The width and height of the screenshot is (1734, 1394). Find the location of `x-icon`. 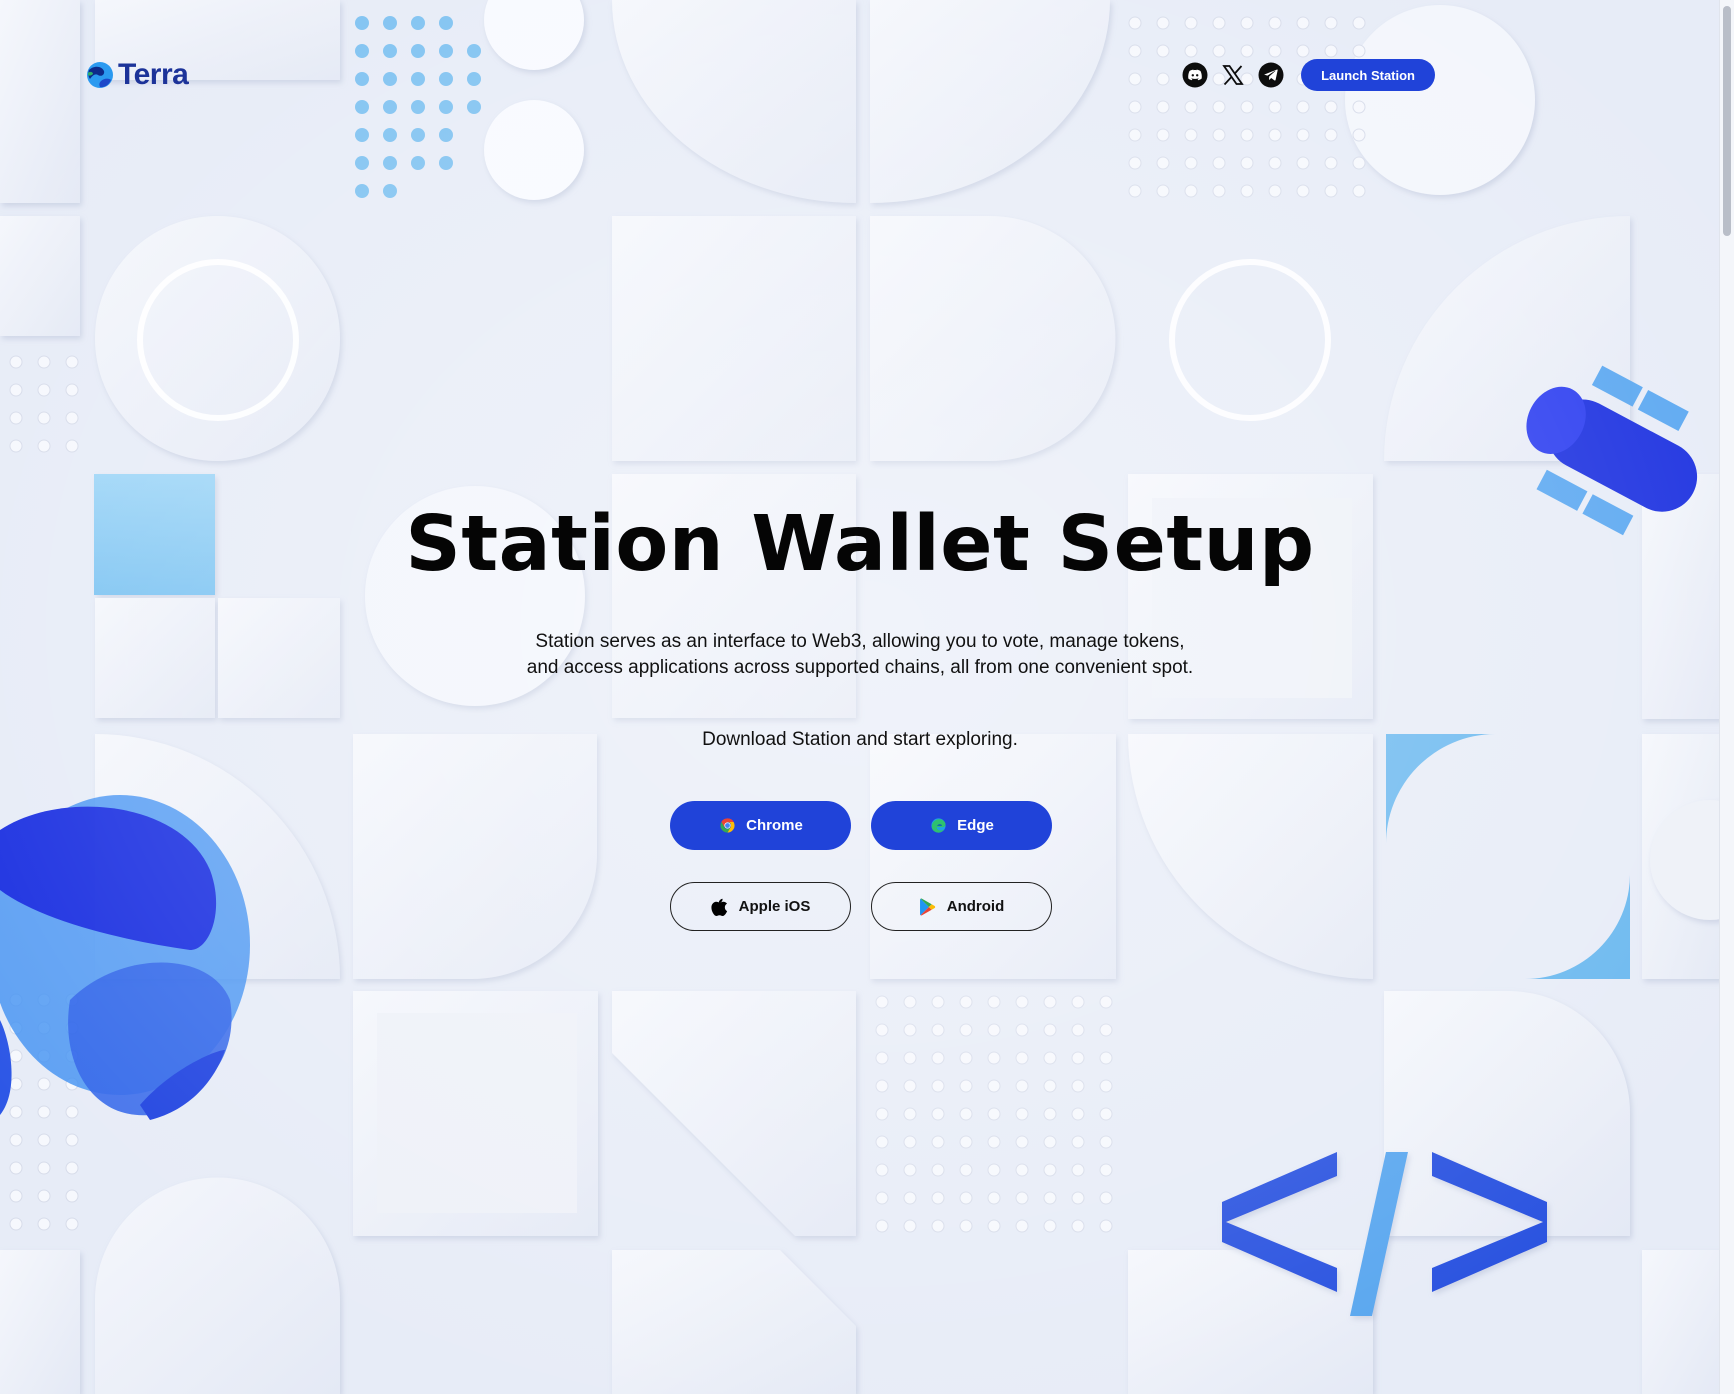

x-icon is located at coordinates (1233, 75).